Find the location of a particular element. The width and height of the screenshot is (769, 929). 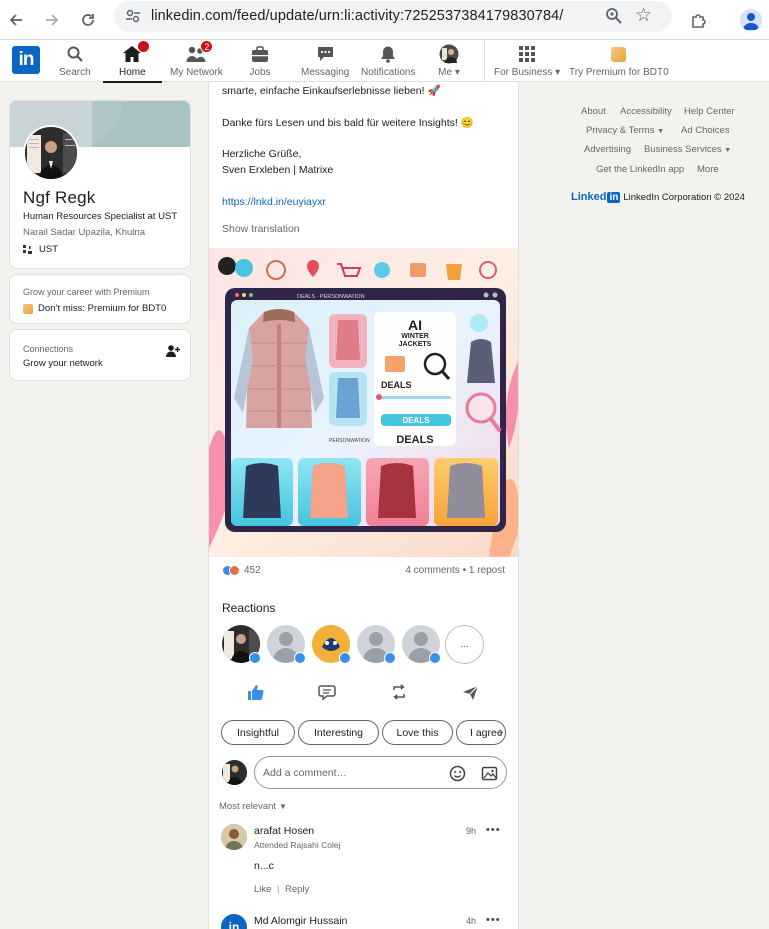

comment-like-button: Like is located at coordinates (262, 889).